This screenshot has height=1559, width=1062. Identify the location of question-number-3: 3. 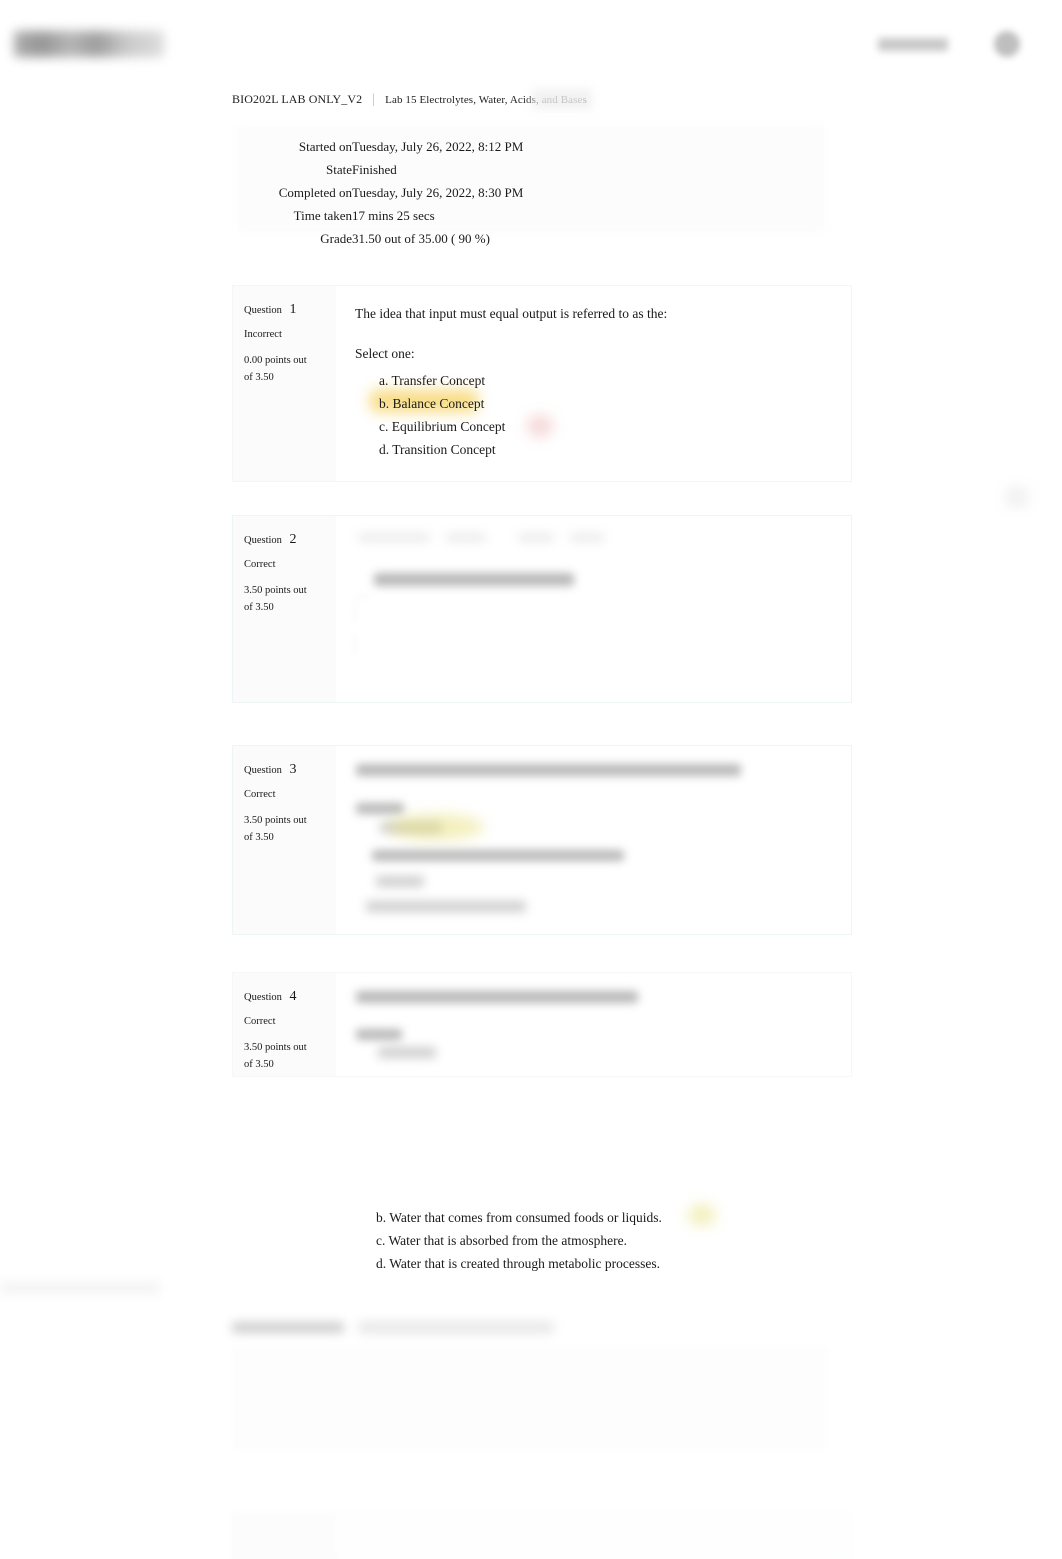
(293, 769).